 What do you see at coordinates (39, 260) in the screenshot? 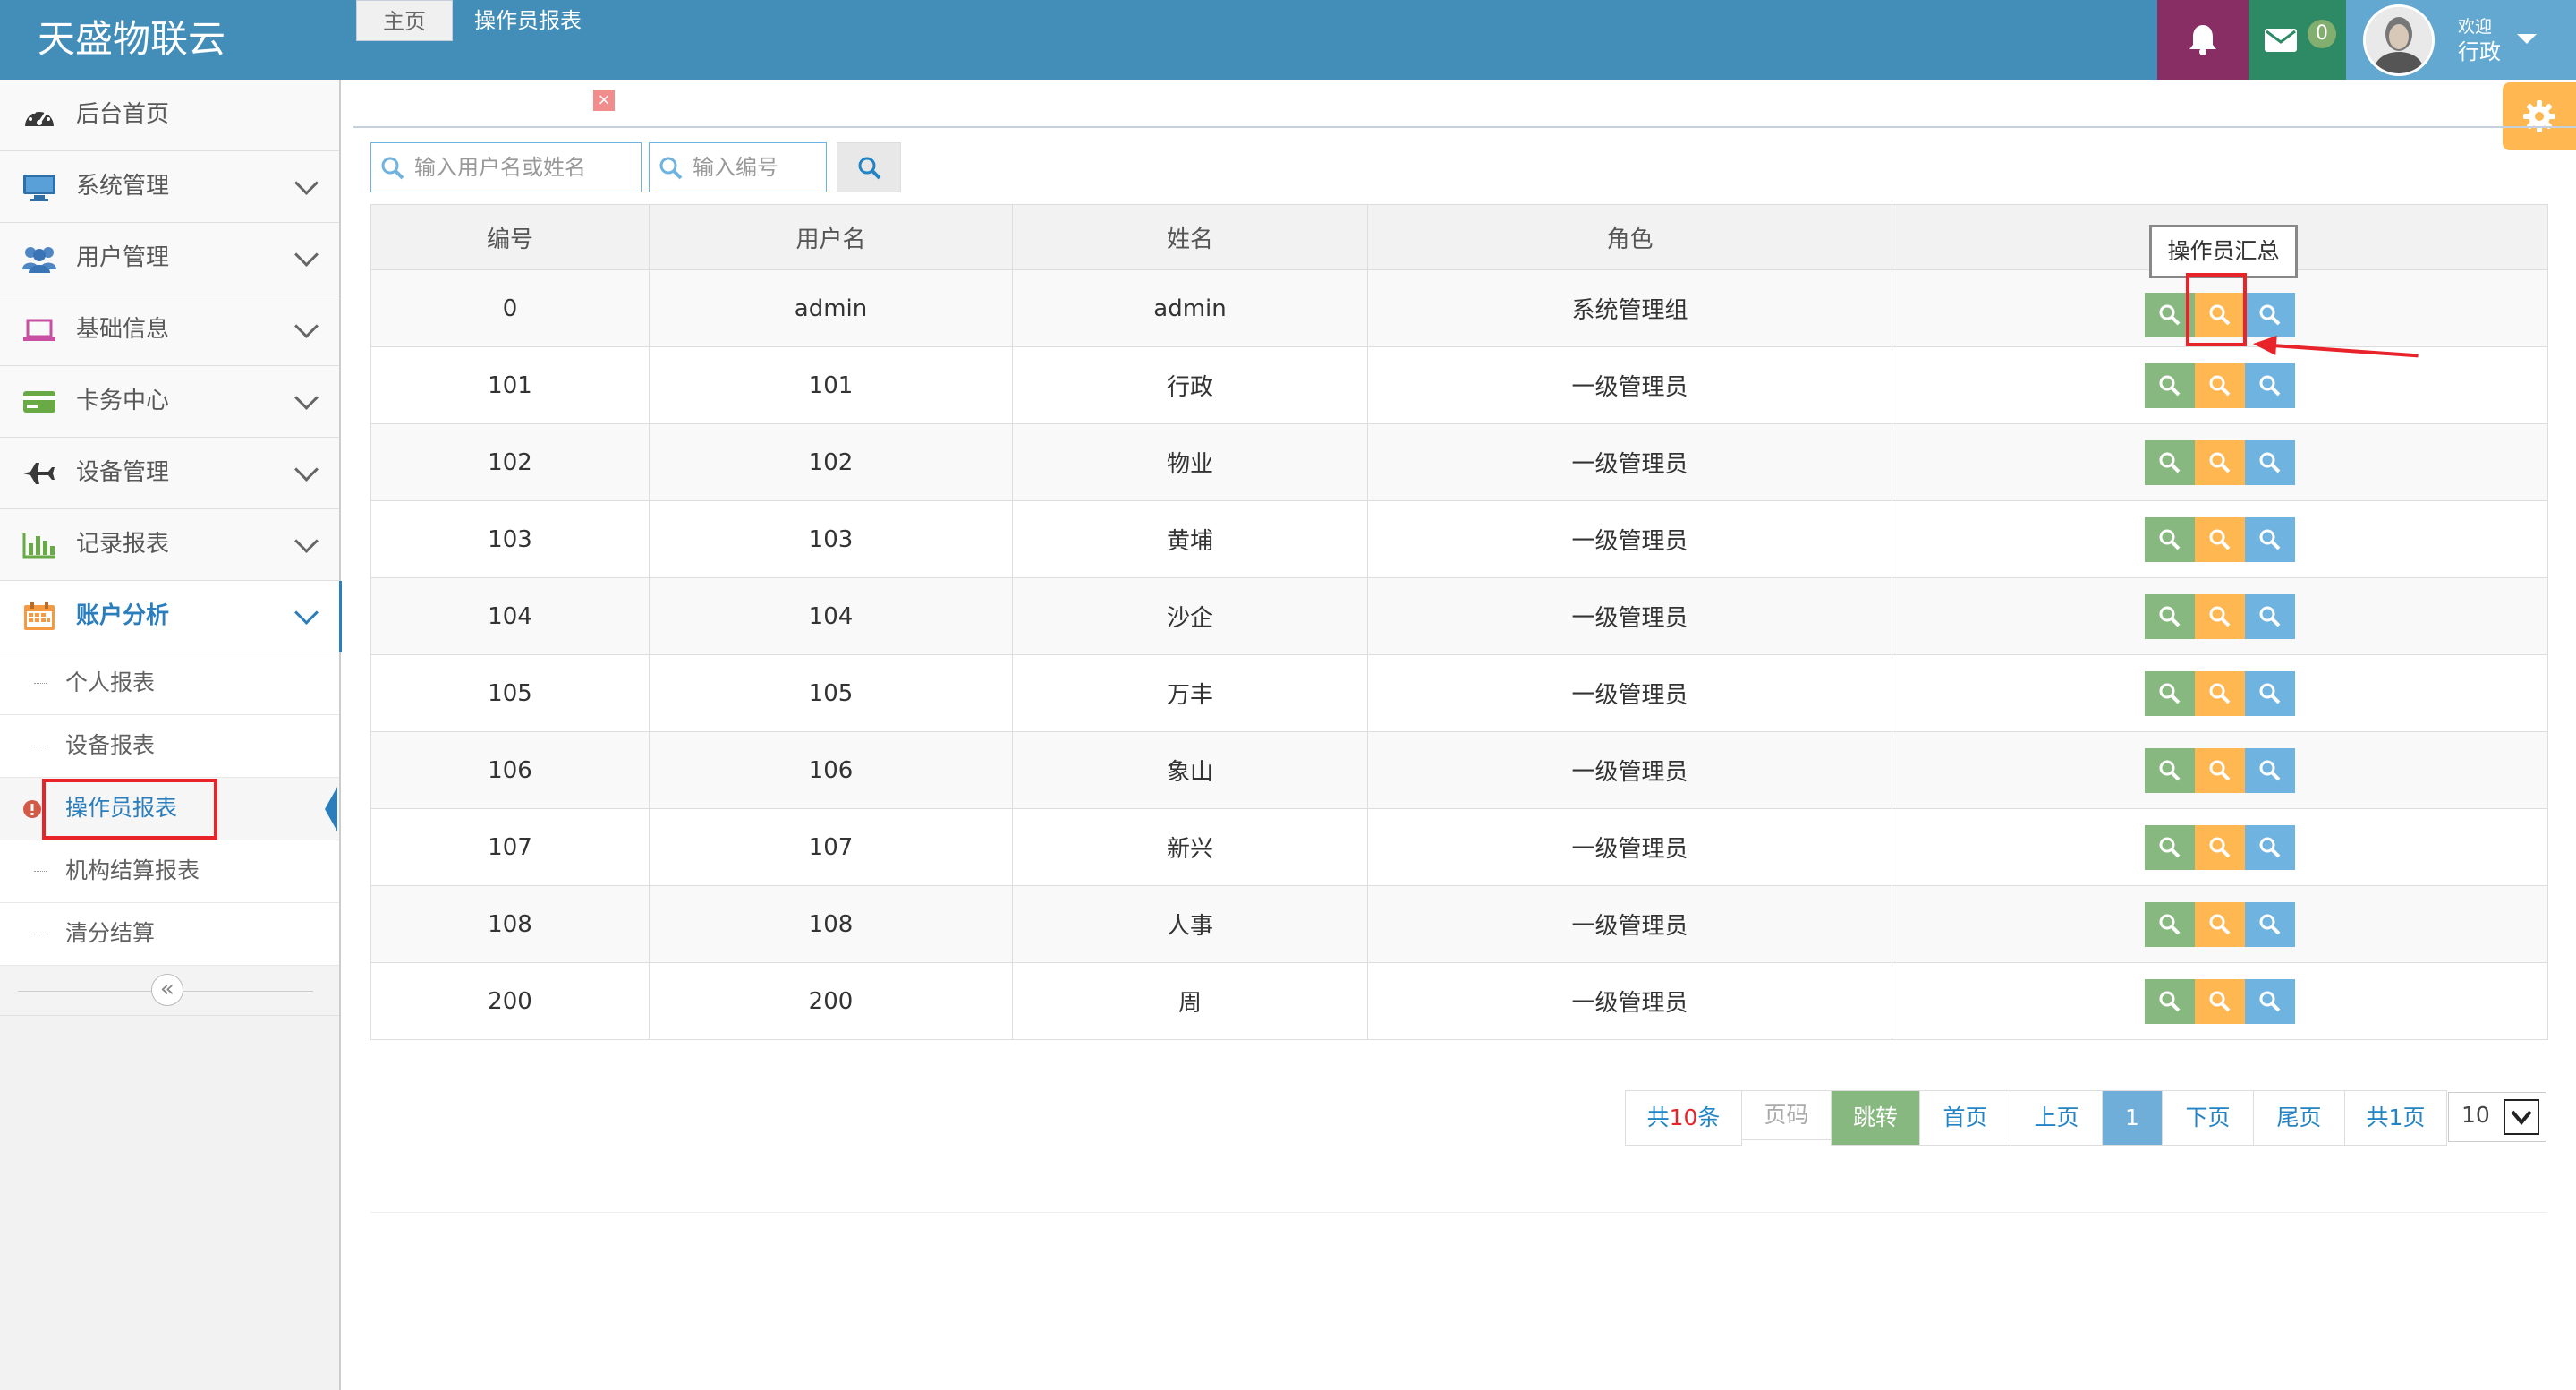
I see `users-icon` at bounding box center [39, 260].